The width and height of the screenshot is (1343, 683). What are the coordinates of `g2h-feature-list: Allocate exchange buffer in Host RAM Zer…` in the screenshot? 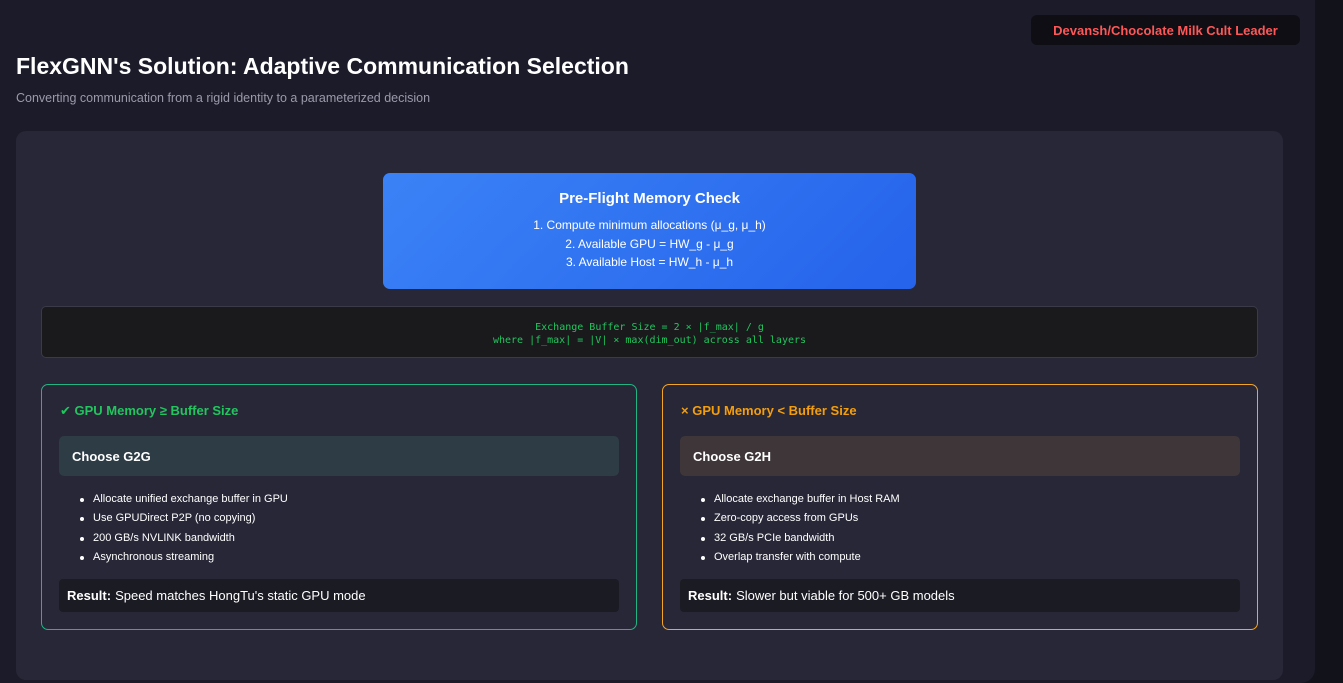 It's located at (799, 528).